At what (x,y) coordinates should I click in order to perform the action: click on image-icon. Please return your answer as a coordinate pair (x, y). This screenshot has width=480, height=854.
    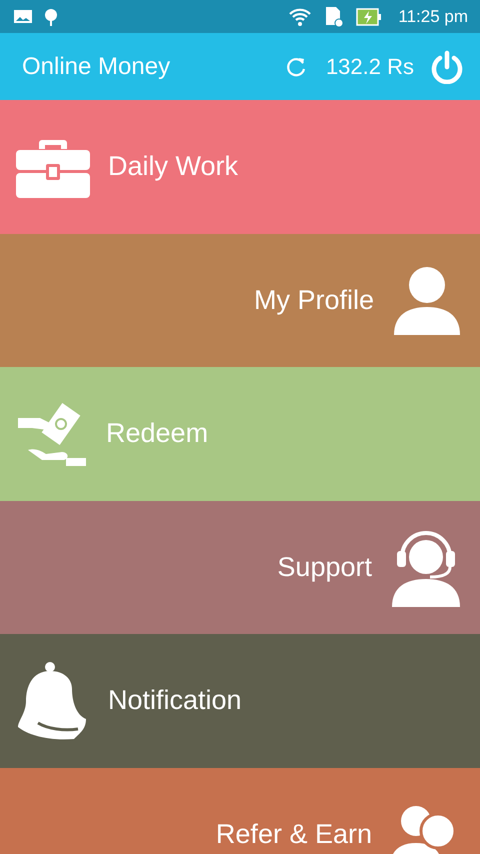
    Looking at the image, I should click on (23, 16).